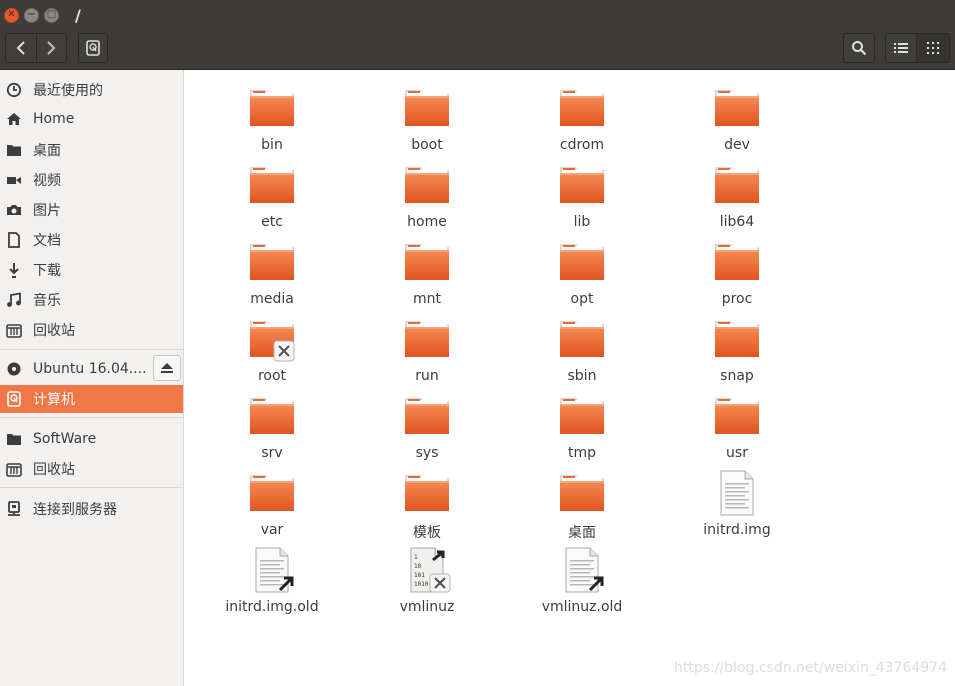 The image size is (955, 686). What do you see at coordinates (582, 299) in the screenshot?
I see `file-name: opt` at bounding box center [582, 299].